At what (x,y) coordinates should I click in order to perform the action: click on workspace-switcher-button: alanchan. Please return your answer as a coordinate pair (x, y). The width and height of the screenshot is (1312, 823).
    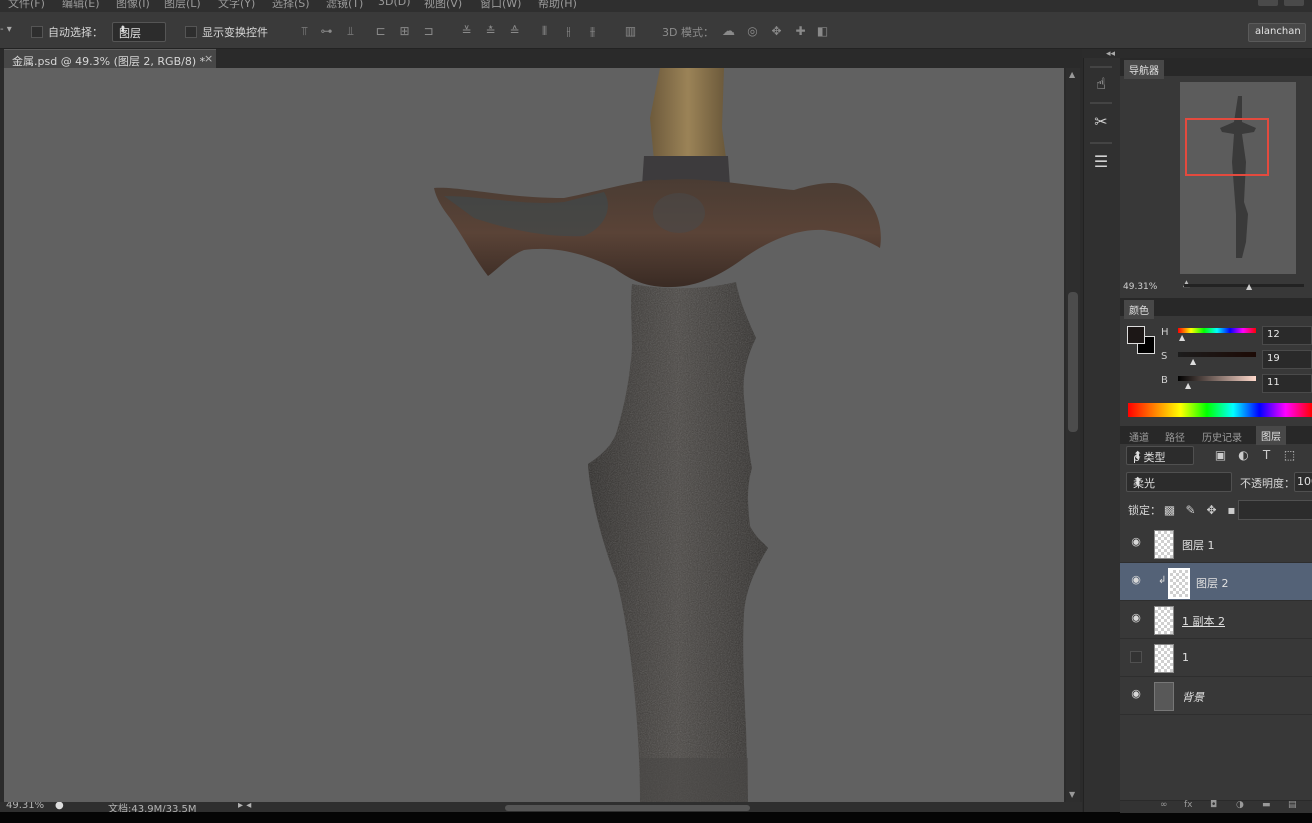
    Looking at the image, I should click on (1277, 32).